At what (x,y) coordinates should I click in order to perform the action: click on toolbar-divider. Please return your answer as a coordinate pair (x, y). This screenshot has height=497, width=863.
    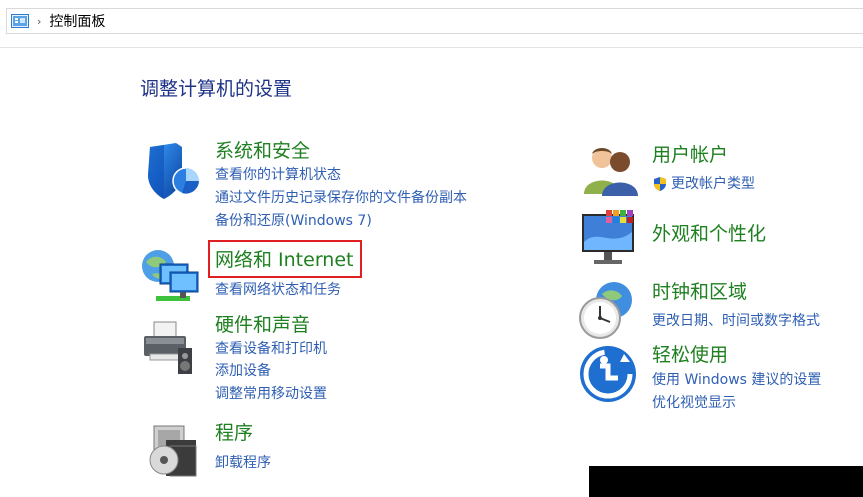
    Looking at the image, I should click on (431, 47).